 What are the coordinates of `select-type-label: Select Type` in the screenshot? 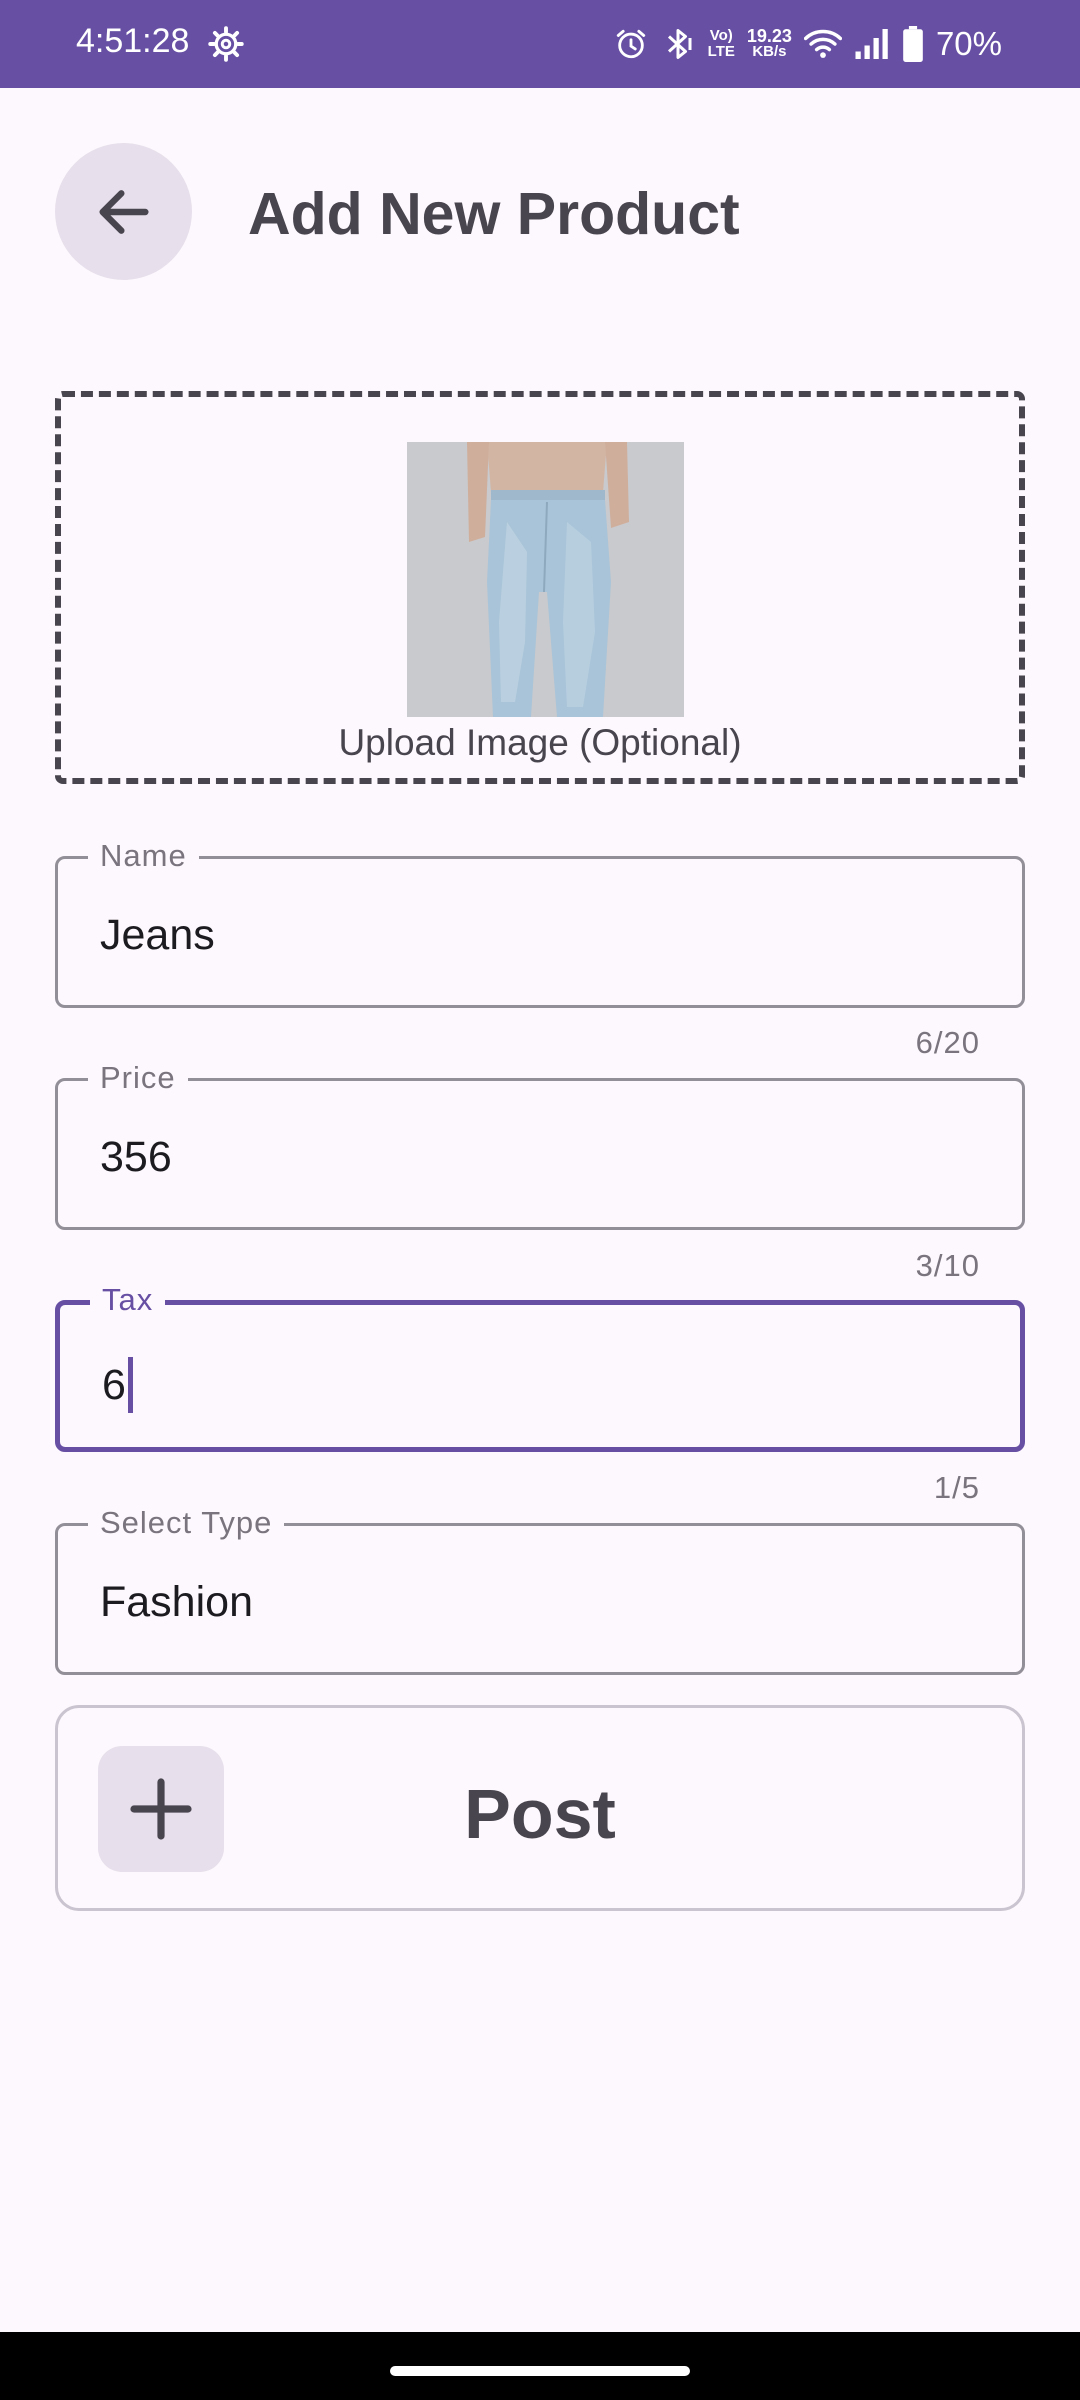 It's located at (186, 1523).